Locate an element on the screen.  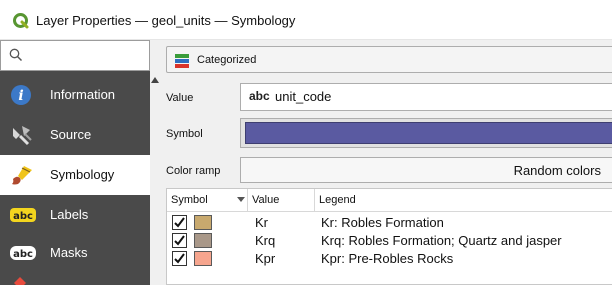
color-ramp-label: Color ramp is located at coordinates (193, 171).